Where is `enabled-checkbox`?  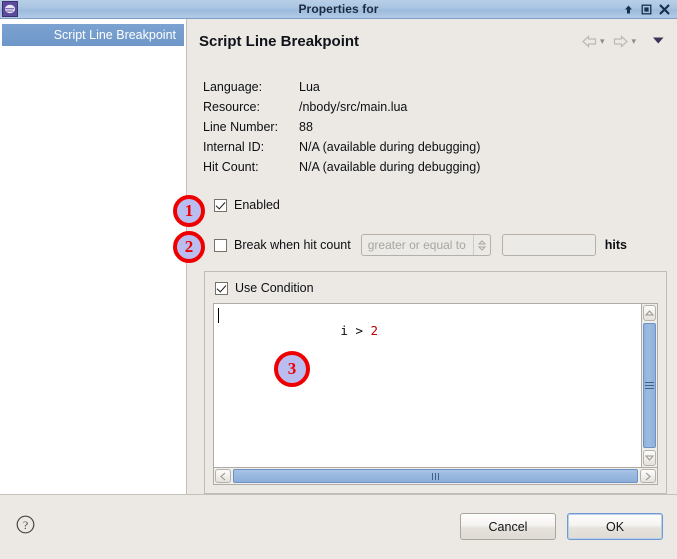 enabled-checkbox is located at coordinates (220, 205).